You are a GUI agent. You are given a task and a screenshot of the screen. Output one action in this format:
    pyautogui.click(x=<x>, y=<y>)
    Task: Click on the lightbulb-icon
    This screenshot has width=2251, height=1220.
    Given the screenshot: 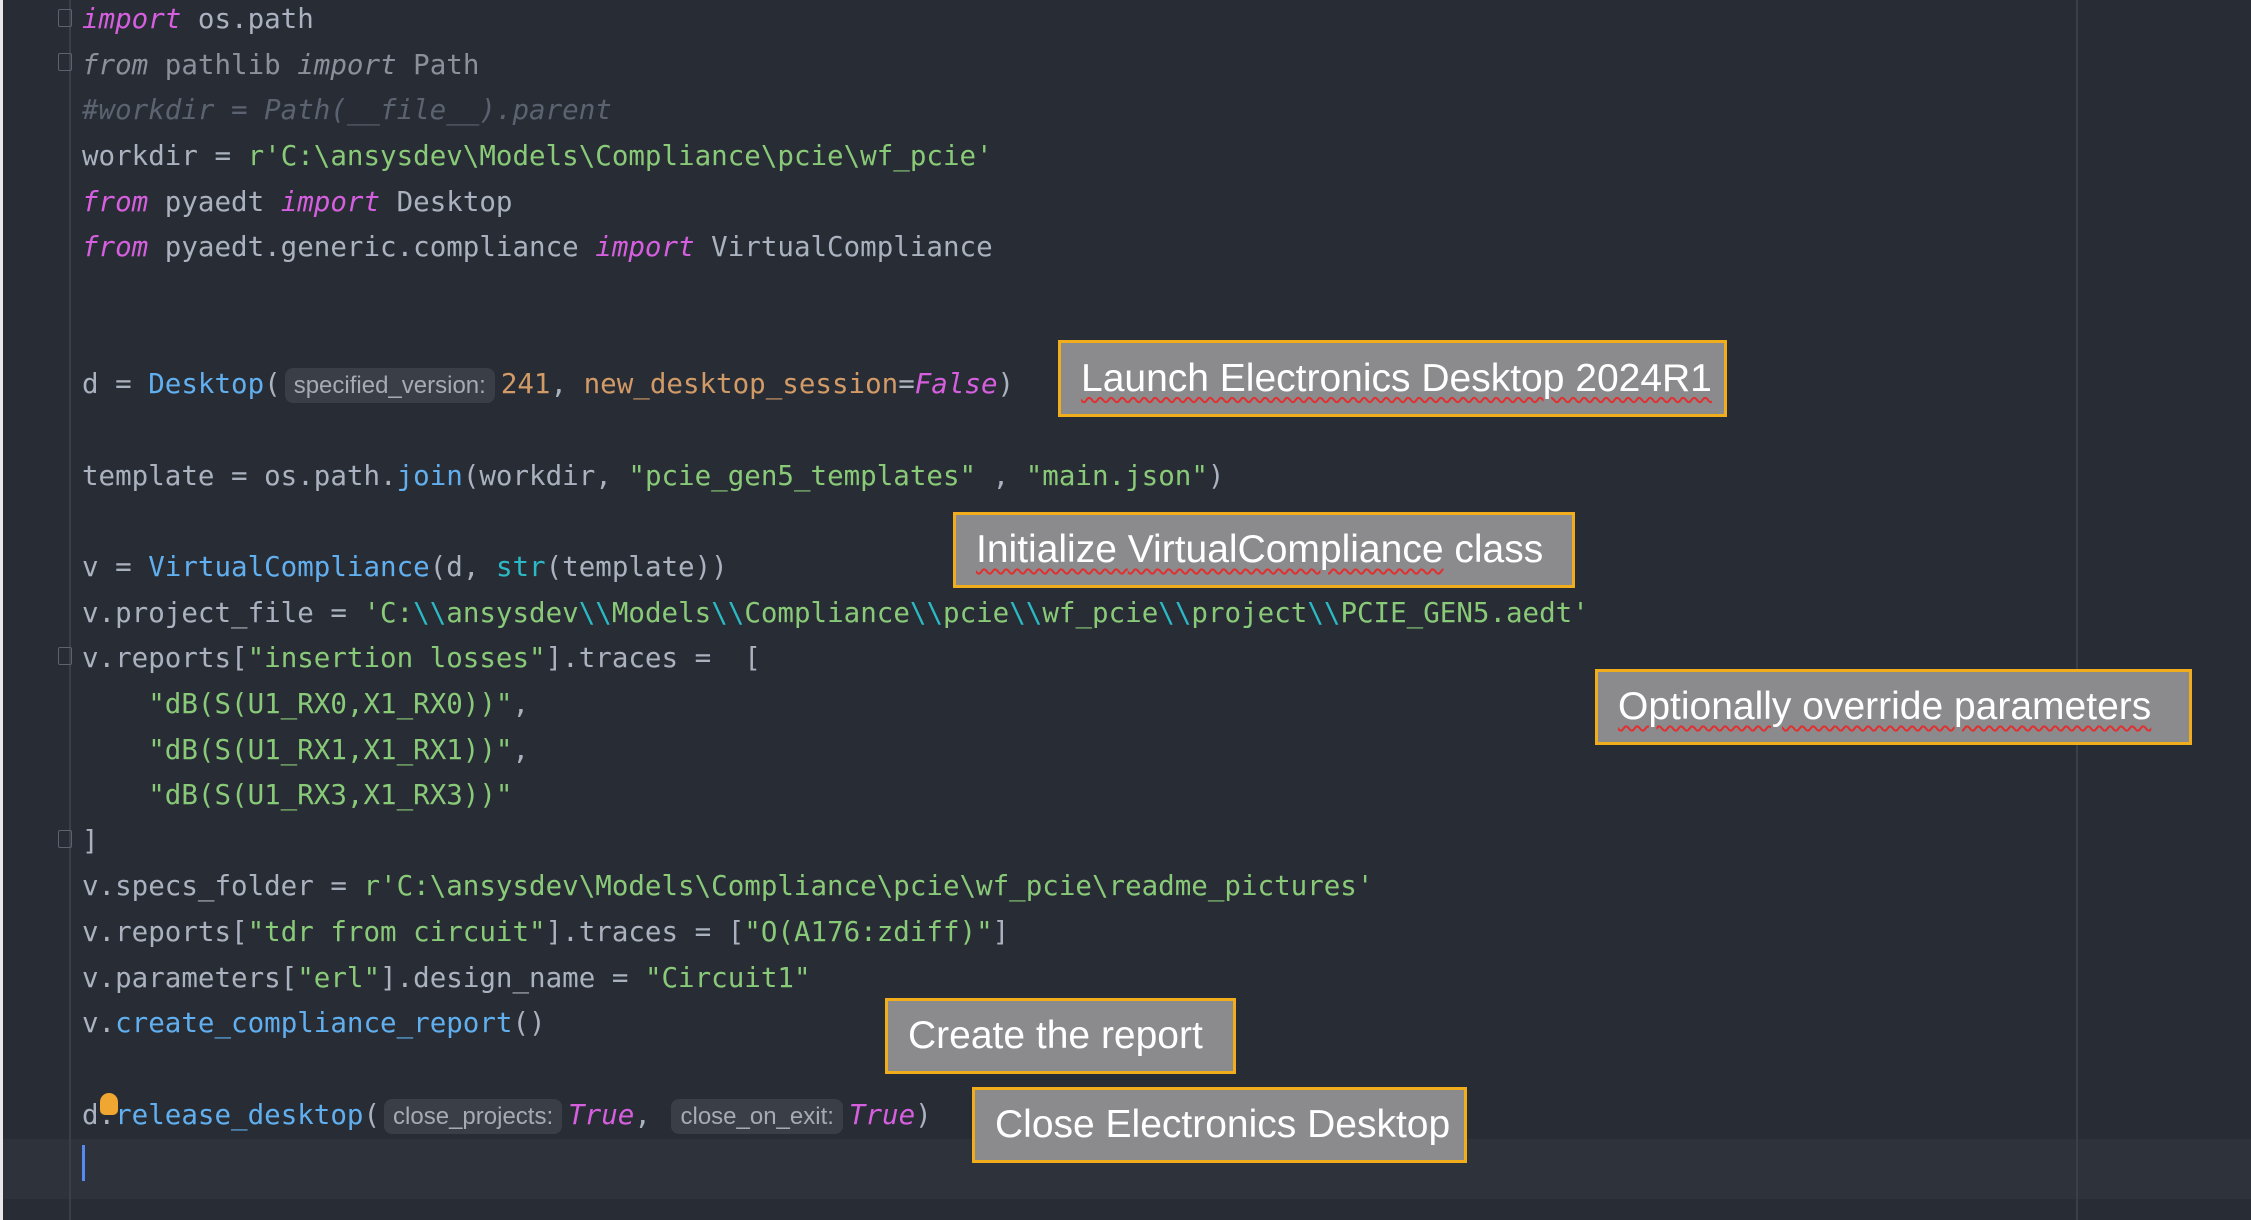 What is the action you would take?
    pyautogui.click(x=109, y=1104)
    